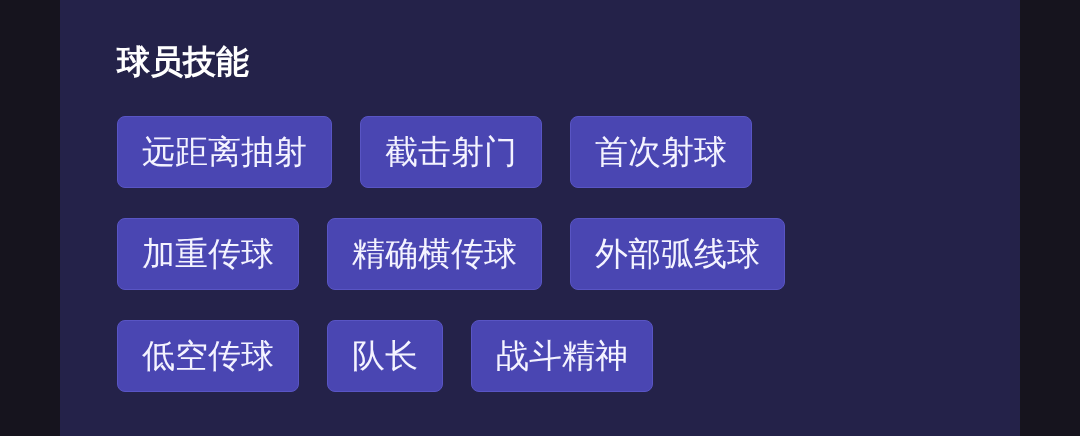 The width and height of the screenshot is (1080, 436). Describe the element at coordinates (434, 254) in the screenshot. I see `skill-tag: 精确横传球` at that location.